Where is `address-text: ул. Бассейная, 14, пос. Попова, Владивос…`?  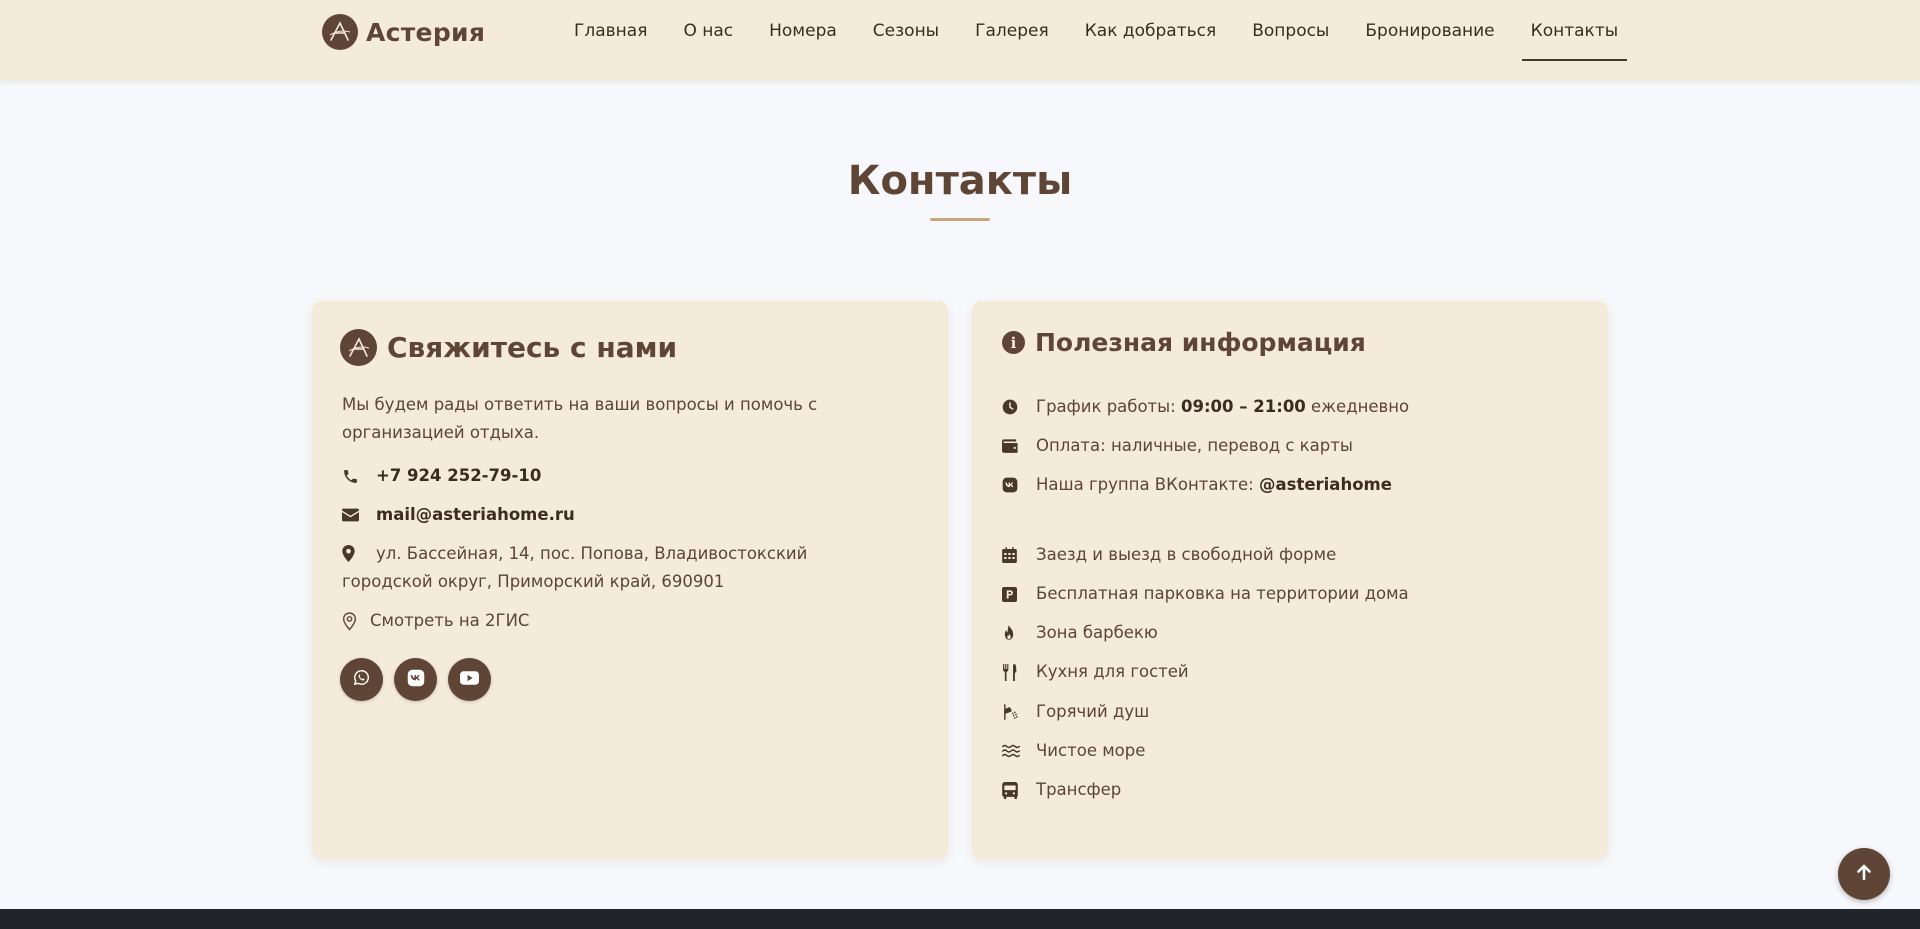
address-text: ул. Бассейная, 14, пос. Попова, Владивос… is located at coordinates (575, 567).